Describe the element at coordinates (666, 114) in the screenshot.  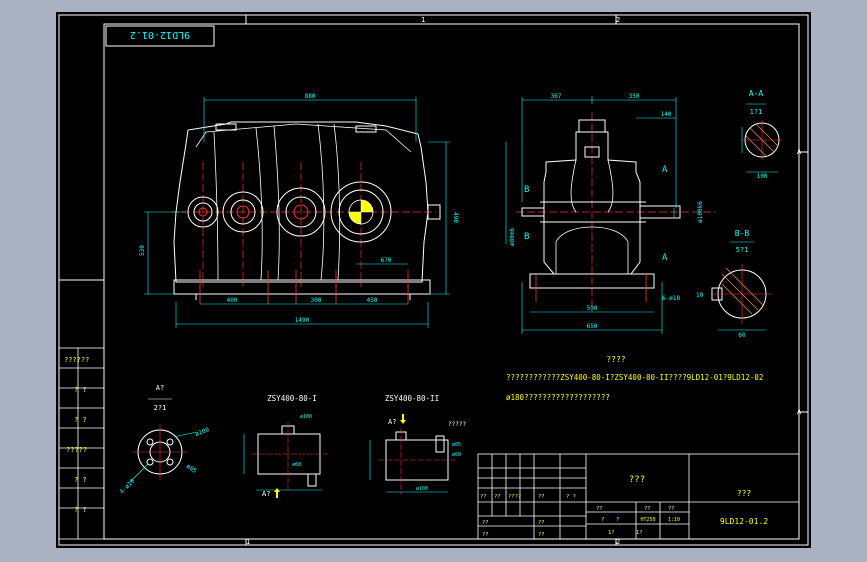
I see `side-dim-shaft: 140` at that location.